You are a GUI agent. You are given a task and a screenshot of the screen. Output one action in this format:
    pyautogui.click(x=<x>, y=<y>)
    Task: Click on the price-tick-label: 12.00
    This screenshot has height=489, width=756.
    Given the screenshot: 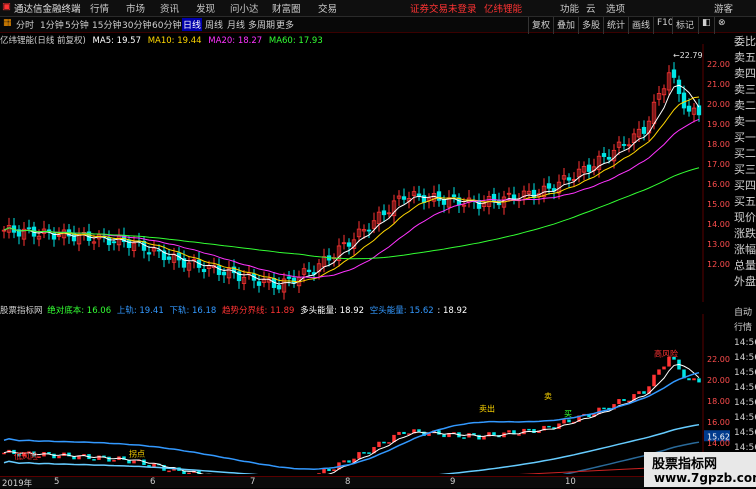 What is the action you would take?
    pyautogui.click(x=718, y=264)
    